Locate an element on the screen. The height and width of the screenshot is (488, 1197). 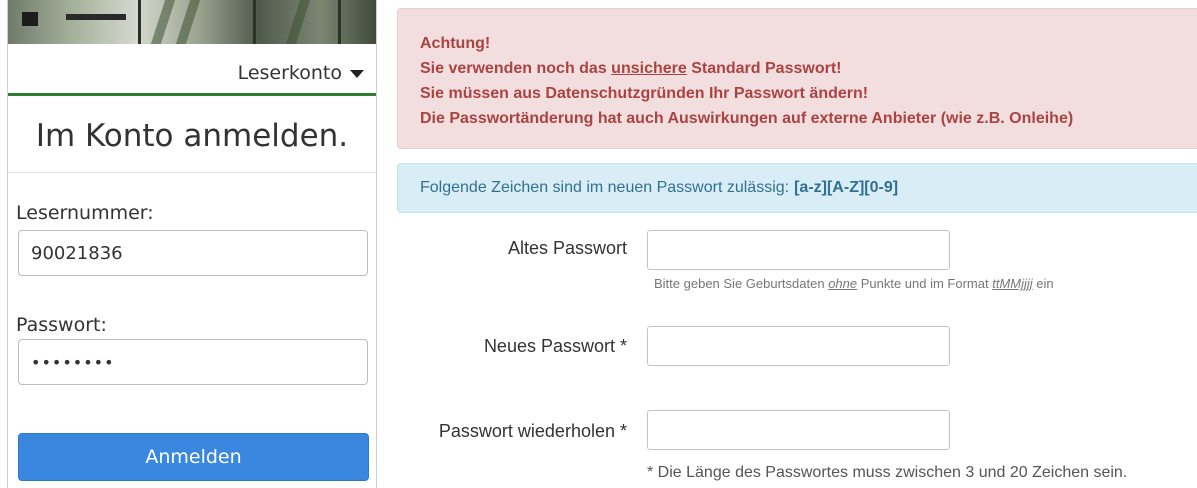
password-masked-value: •••••••• is located at coordinates (73, 362).